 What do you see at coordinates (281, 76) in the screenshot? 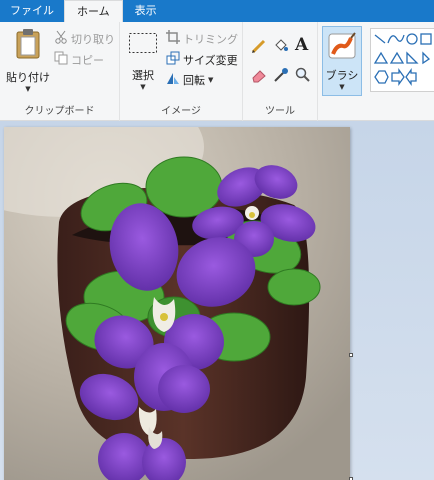
I see `color-picker-icon` at bounding box center [281, 76].